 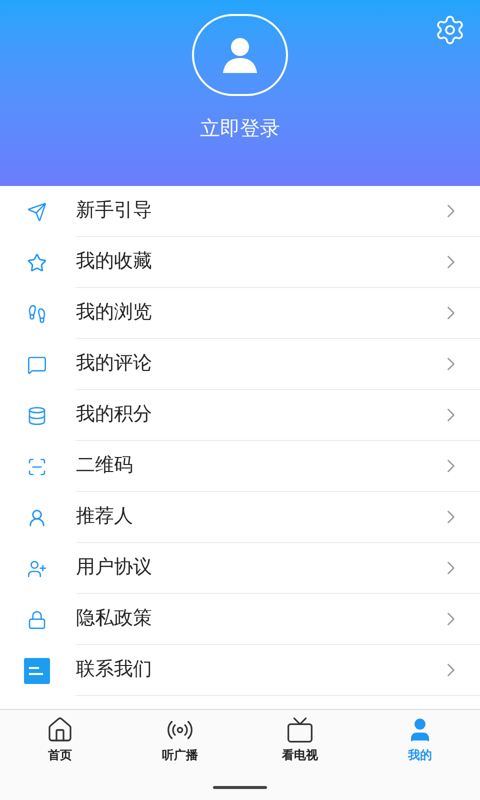 I want to click on paper-plane-icon, so click(x=37, y=212).